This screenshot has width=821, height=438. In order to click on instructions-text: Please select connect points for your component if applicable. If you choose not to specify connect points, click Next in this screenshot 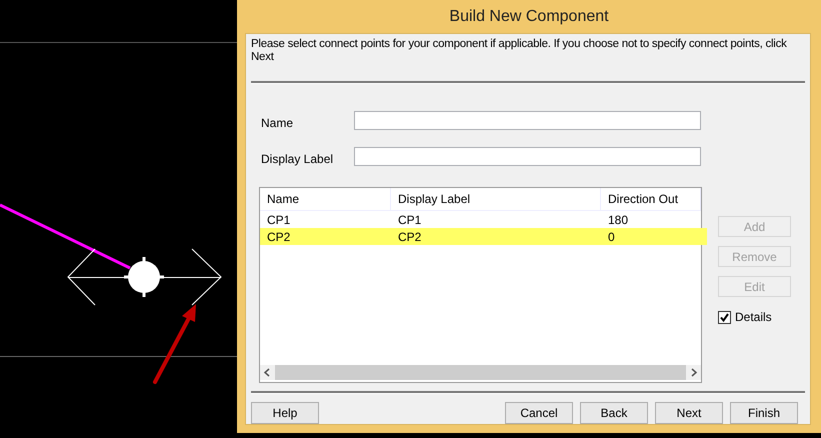, I will do `click(519, 51)`.